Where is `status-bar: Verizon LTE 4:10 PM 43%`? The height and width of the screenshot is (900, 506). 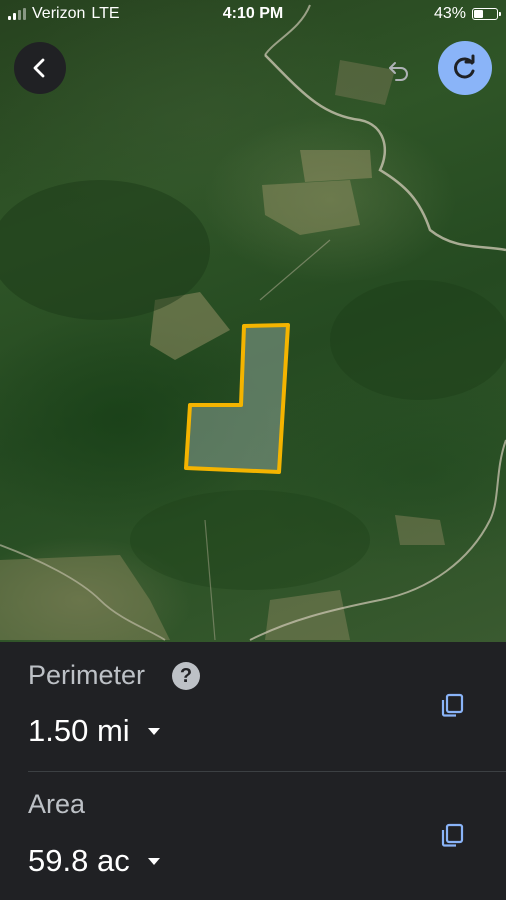 status-bar: Verizon LTE 4:10 PM 43% is located at coordinates (253, 15).